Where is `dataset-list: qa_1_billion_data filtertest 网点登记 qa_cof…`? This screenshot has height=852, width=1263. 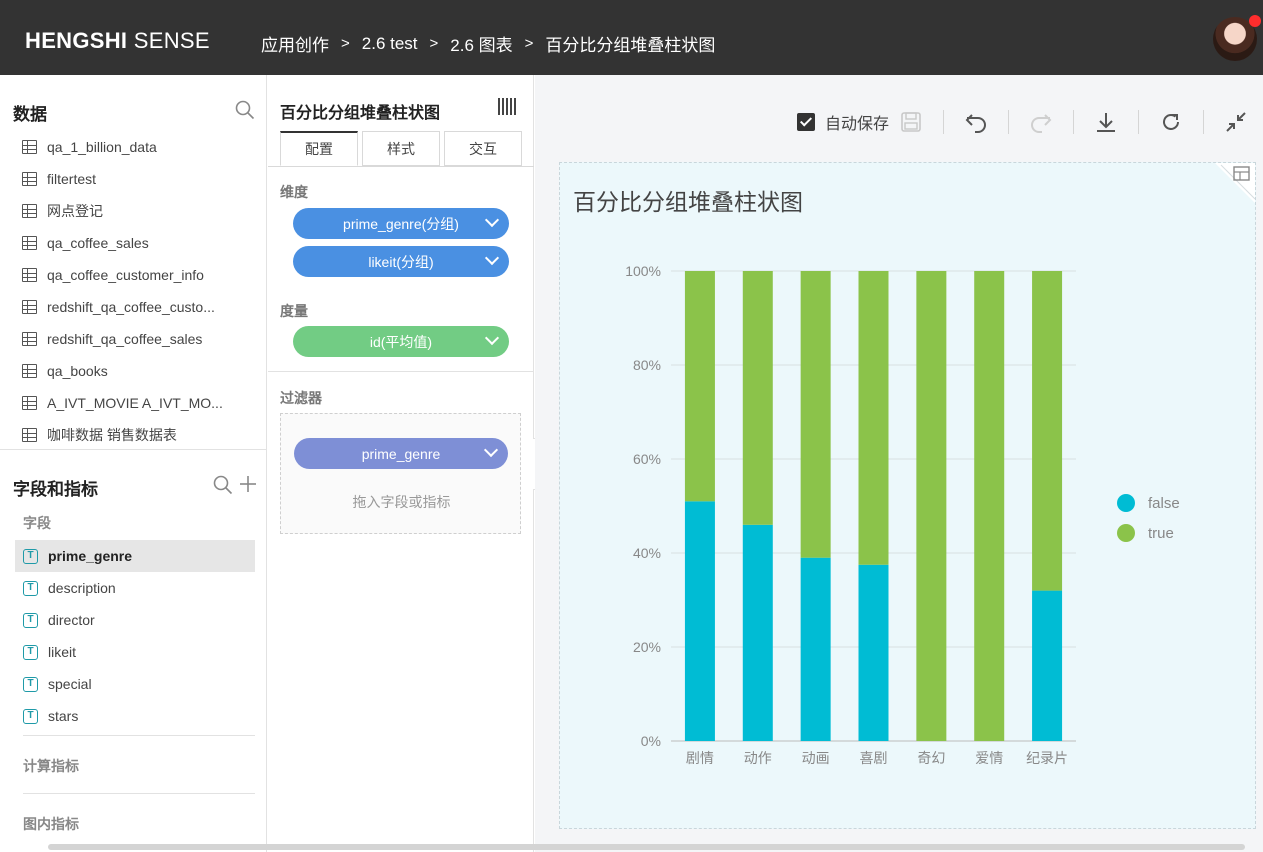 dataset-list: qa_1_billion_data filtertest 网点登记 qa_cof… is located at coordinates (142, 291).